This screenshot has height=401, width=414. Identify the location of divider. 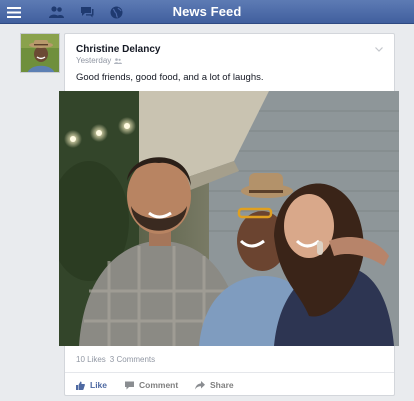
(229, 372).